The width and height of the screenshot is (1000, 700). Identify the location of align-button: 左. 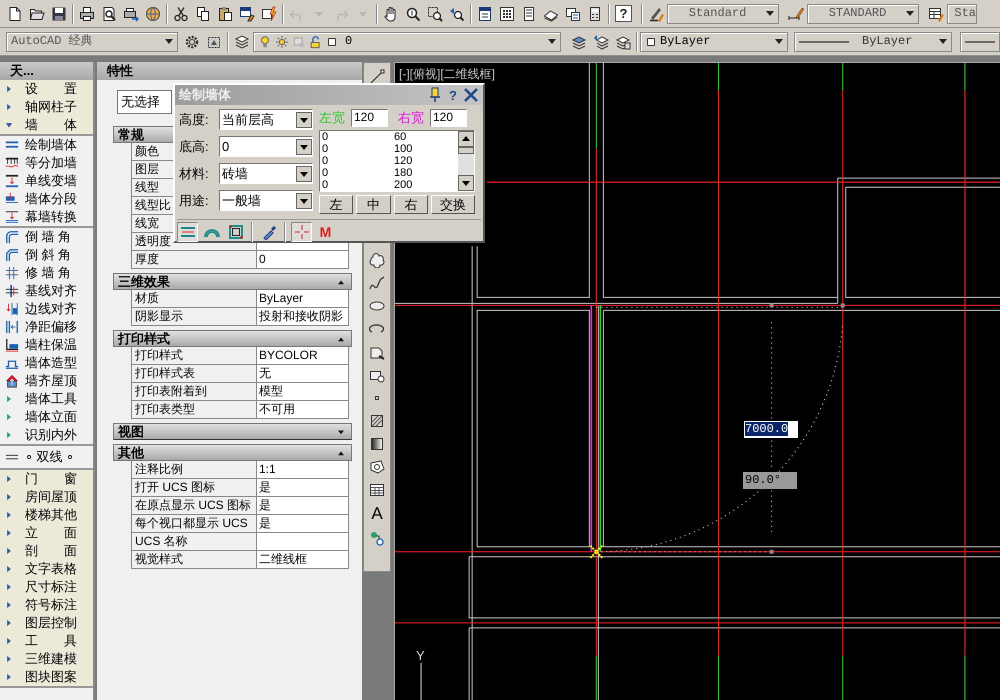
(336, 204).